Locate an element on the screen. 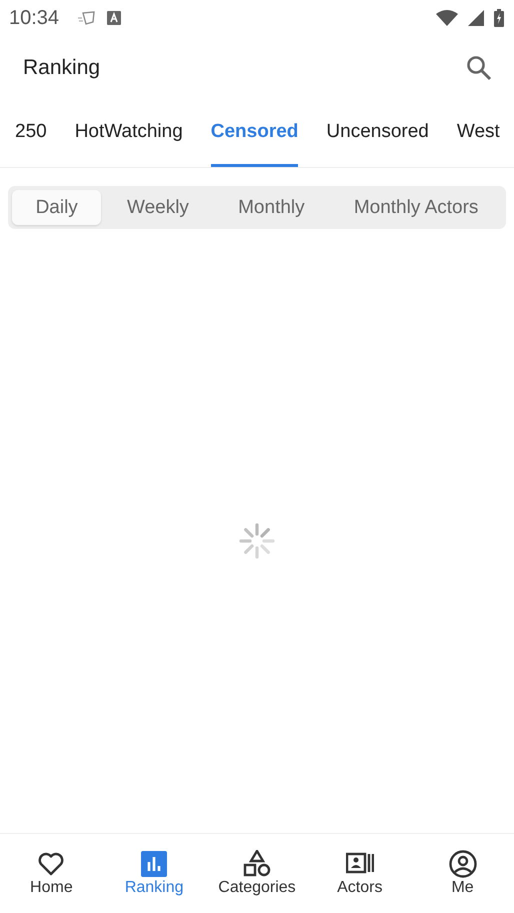 Image resolution: width=514 pixels, height=913 pixels. heart-icon is located at coordinates (51, 864).